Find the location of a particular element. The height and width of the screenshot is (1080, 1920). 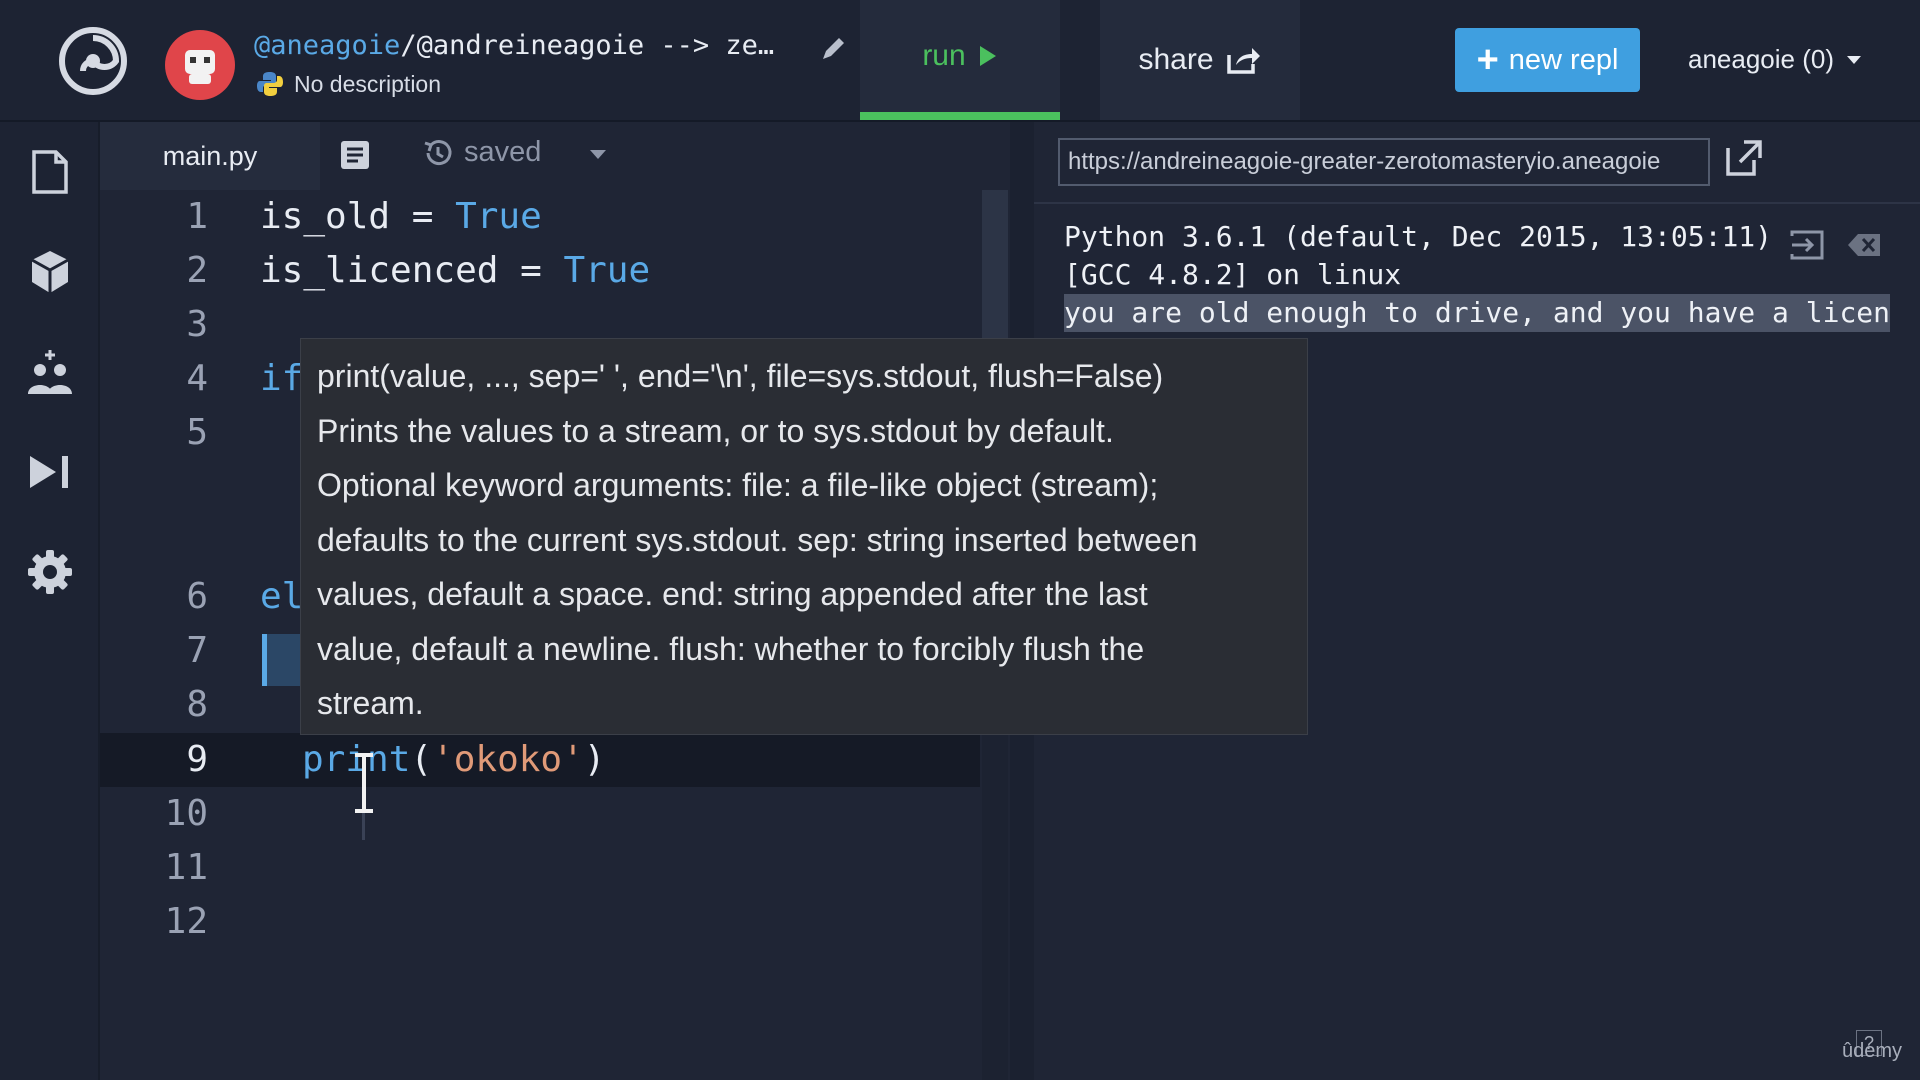

share-button: share is located at coordinates (1200, 60).